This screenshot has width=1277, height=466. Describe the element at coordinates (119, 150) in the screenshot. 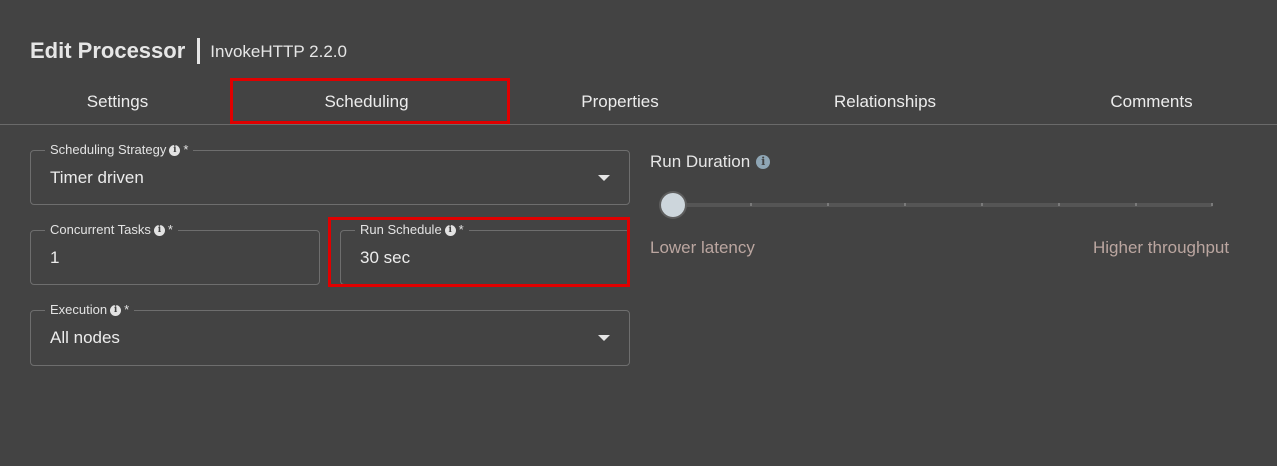

I see `scheduling-strategy-label: Scheduling Strategy i *` at that location.